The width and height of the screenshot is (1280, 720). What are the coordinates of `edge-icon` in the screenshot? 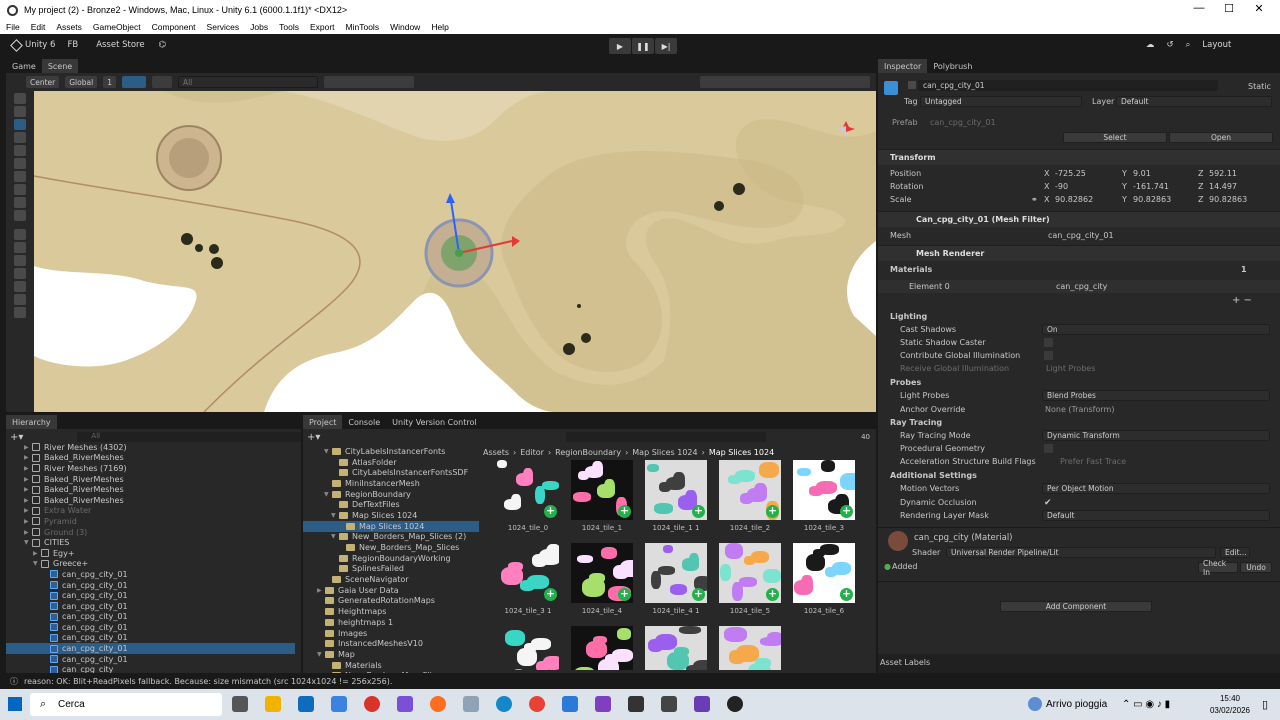 It's located at (504, 704).